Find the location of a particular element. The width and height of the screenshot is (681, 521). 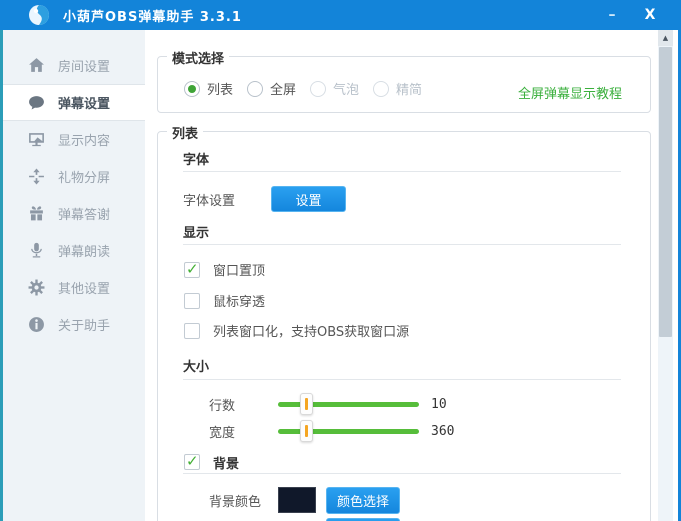

font-settings-button: 设置 is located at coordinates (309, 199).